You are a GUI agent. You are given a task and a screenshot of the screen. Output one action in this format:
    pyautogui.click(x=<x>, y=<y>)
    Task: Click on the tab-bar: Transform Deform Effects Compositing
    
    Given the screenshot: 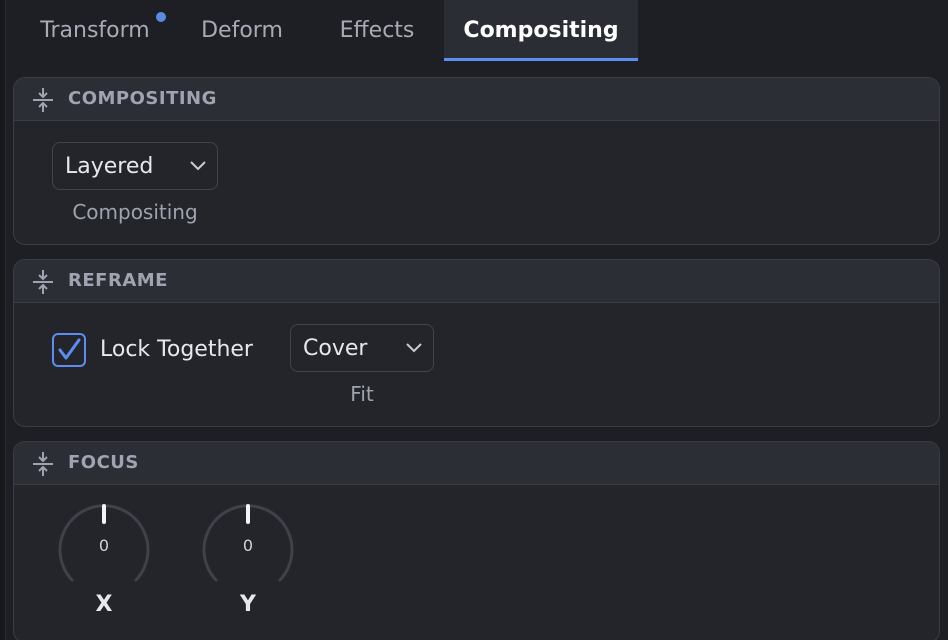 What is the action you would take?
    pyautogui.click(x=477, y=31)
    